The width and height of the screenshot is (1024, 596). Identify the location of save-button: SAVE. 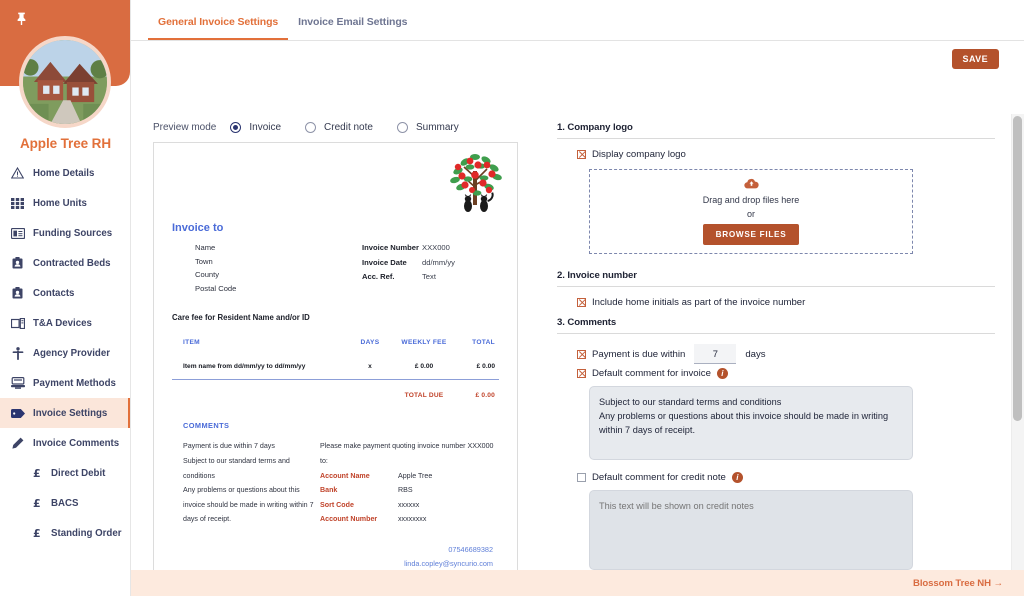
(975, 59).